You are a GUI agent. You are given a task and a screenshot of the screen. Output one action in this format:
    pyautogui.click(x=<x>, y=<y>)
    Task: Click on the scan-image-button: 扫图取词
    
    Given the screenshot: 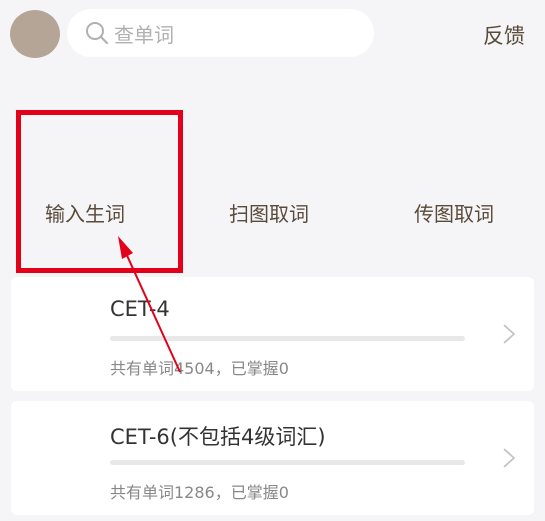 What is the action you would take?
    pyautogui.click(x=269, y=212)
    